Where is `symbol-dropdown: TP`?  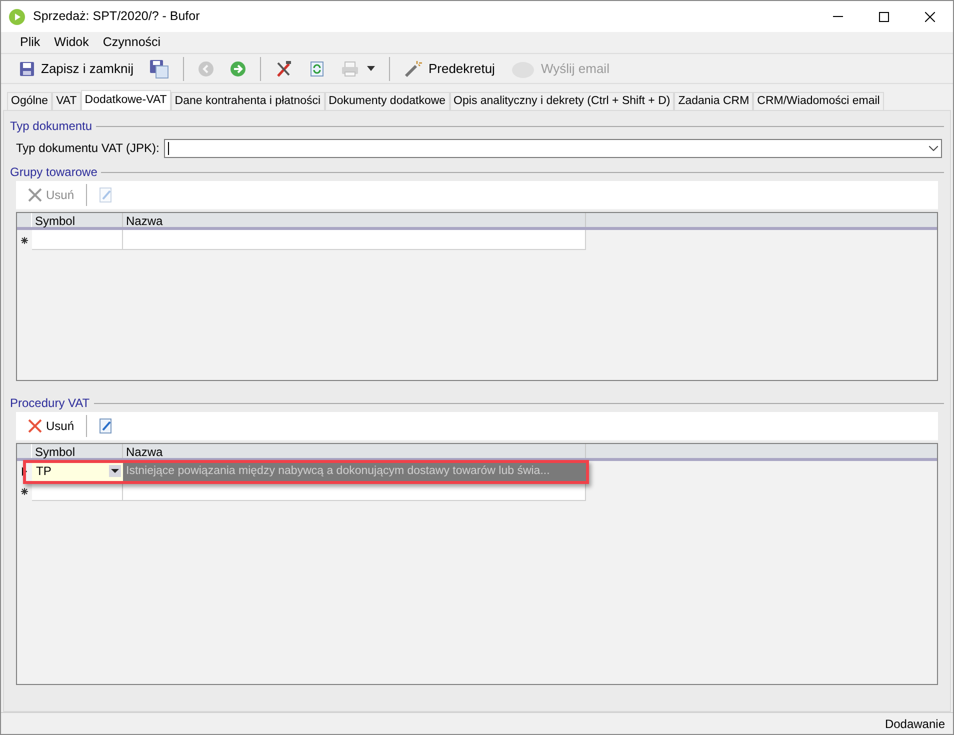 symbol-dropdown: TP is located at coordinates (77, 471).